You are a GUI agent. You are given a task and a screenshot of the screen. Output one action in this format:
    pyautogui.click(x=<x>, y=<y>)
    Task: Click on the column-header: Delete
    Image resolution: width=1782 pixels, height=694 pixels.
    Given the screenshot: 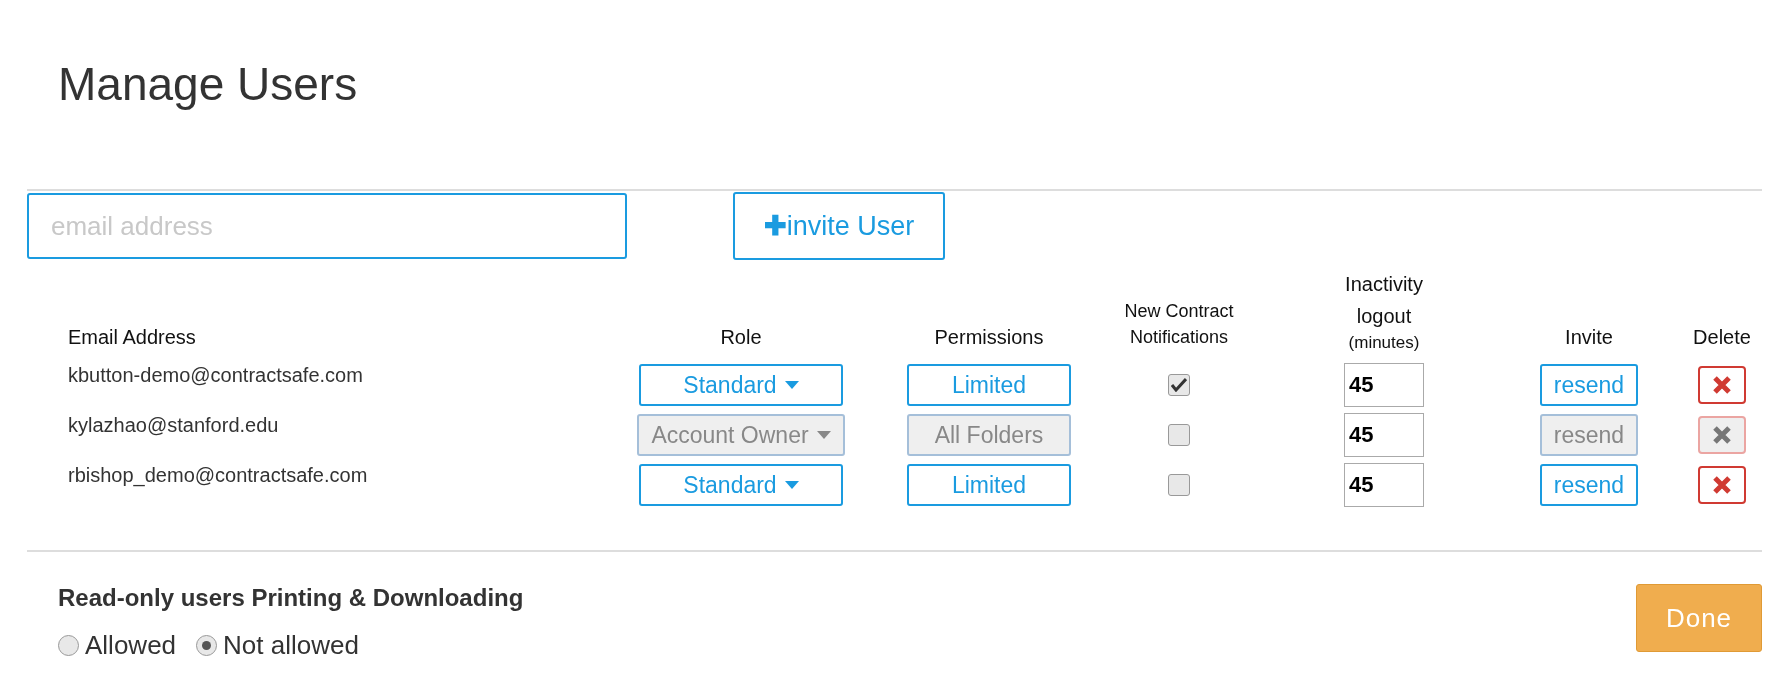 What is the action you would take?
    pyautogui.click(x=1722, y=337)
    